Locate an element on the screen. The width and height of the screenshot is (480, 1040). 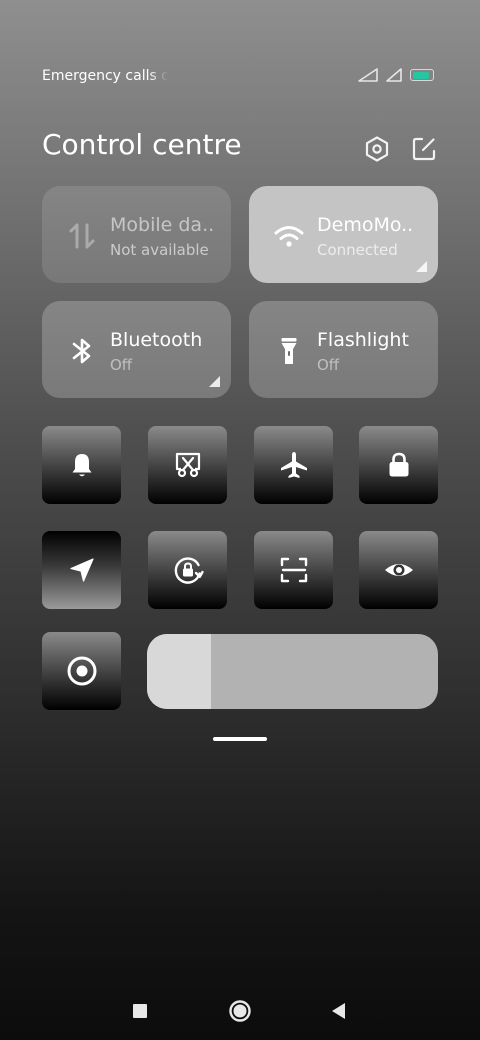
lock-icon is located at coordinates (398, 464).